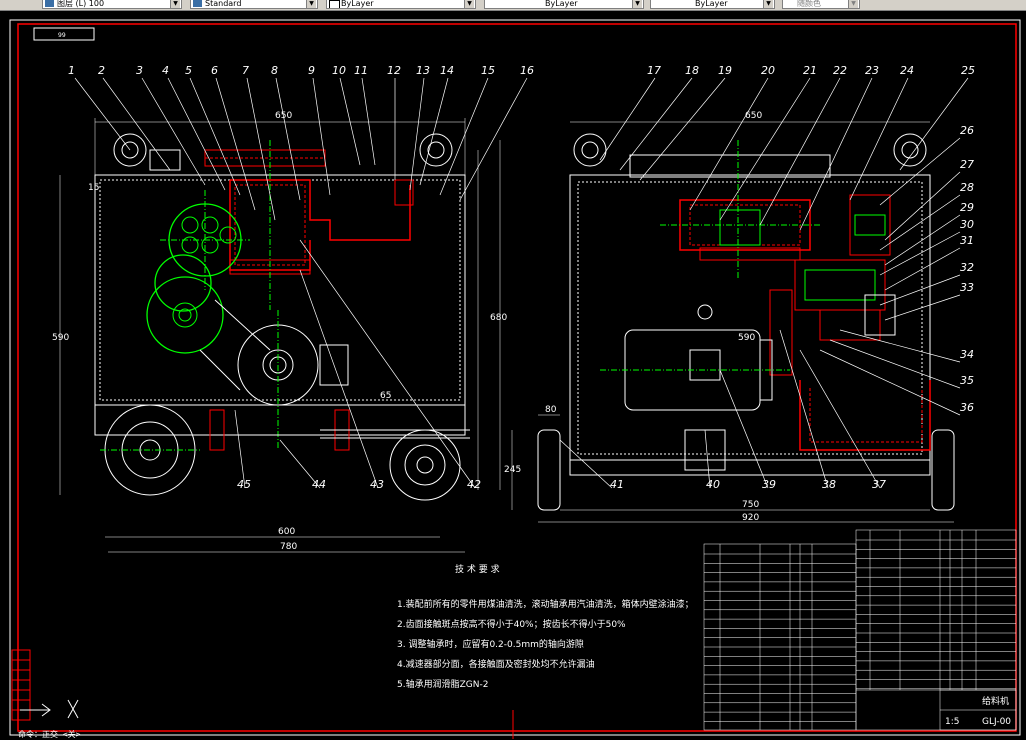  What do you see at coordinates (617, 484) in the screenshot?
I see `part-label: 41` at bounding box center [617, 484].